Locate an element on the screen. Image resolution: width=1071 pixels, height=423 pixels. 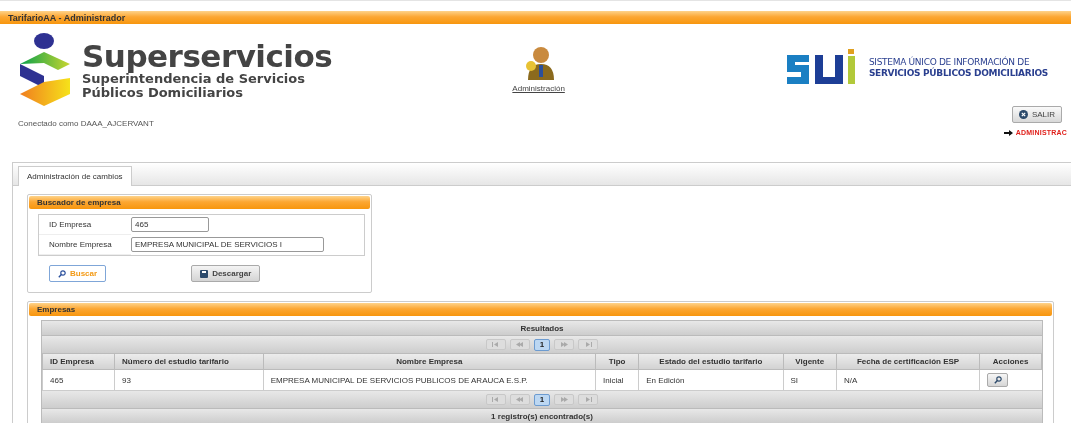
administrator-person-icon is located at coordinates (538, 63).